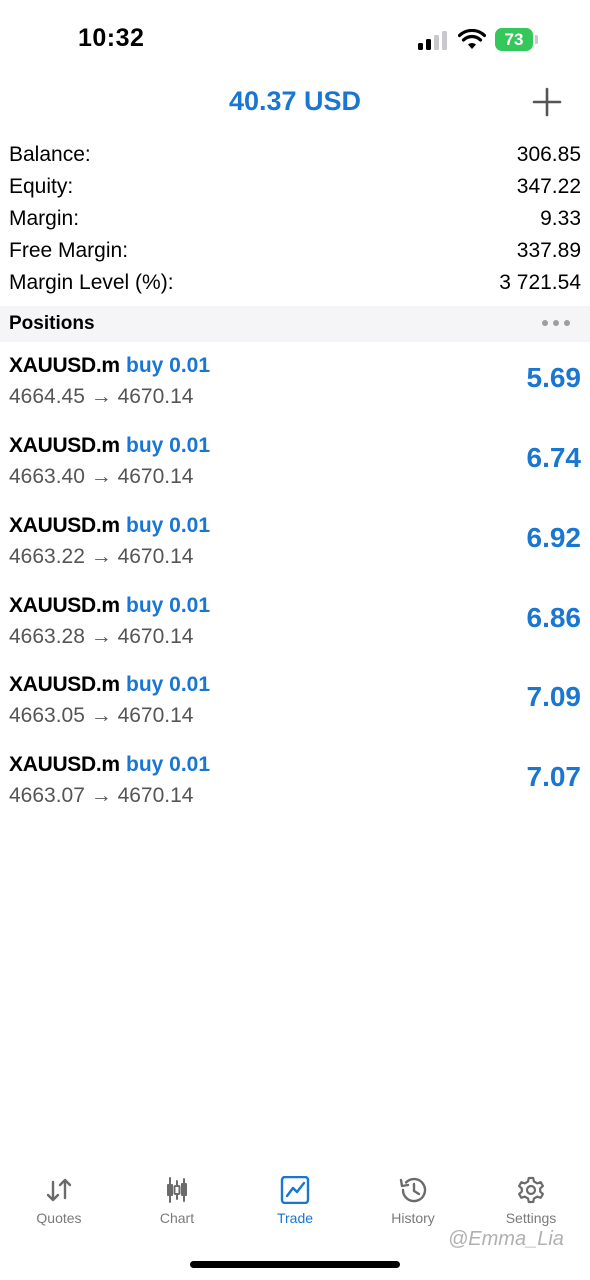 The height and width of the screenshot is (1280, 590). What do you see at coordinates (531, 1190) in the screenshot?
I see `gear-icon` at bounding box center [531, 1190].